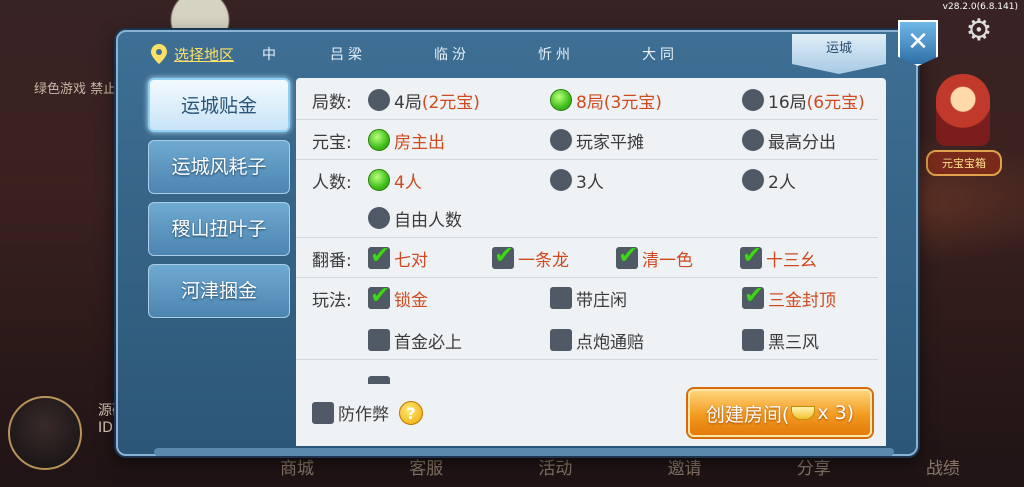 This screenshot has height=487, width=1024. I want to click on players-option: 2人, so click(769, 180).